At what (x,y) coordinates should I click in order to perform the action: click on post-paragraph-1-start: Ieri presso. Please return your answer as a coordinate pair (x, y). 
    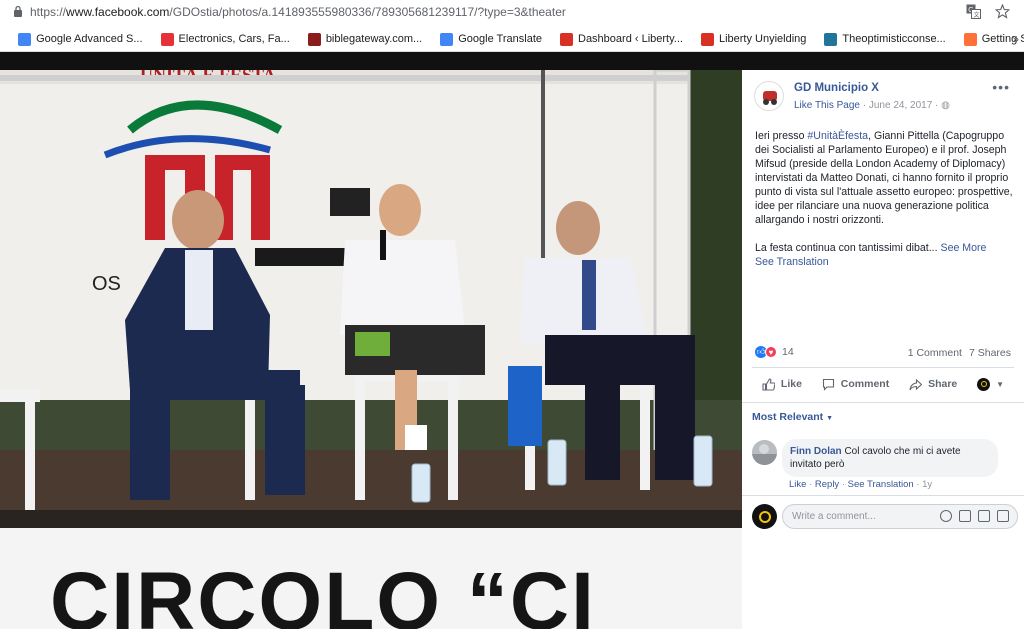
    Looking at the image, I should click on (781, 136).